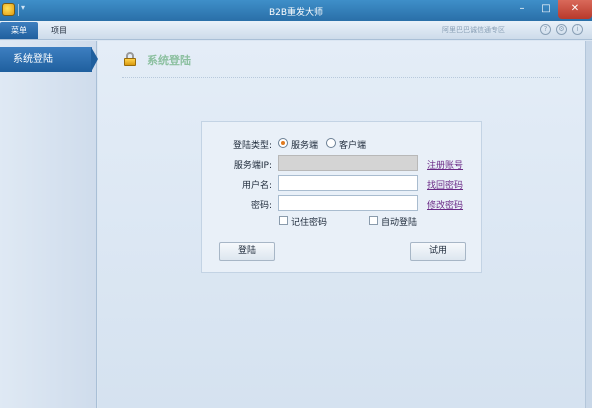 This screenshot has height=408, width=592. I want to click on minimize-button: –, so click(522, 9).